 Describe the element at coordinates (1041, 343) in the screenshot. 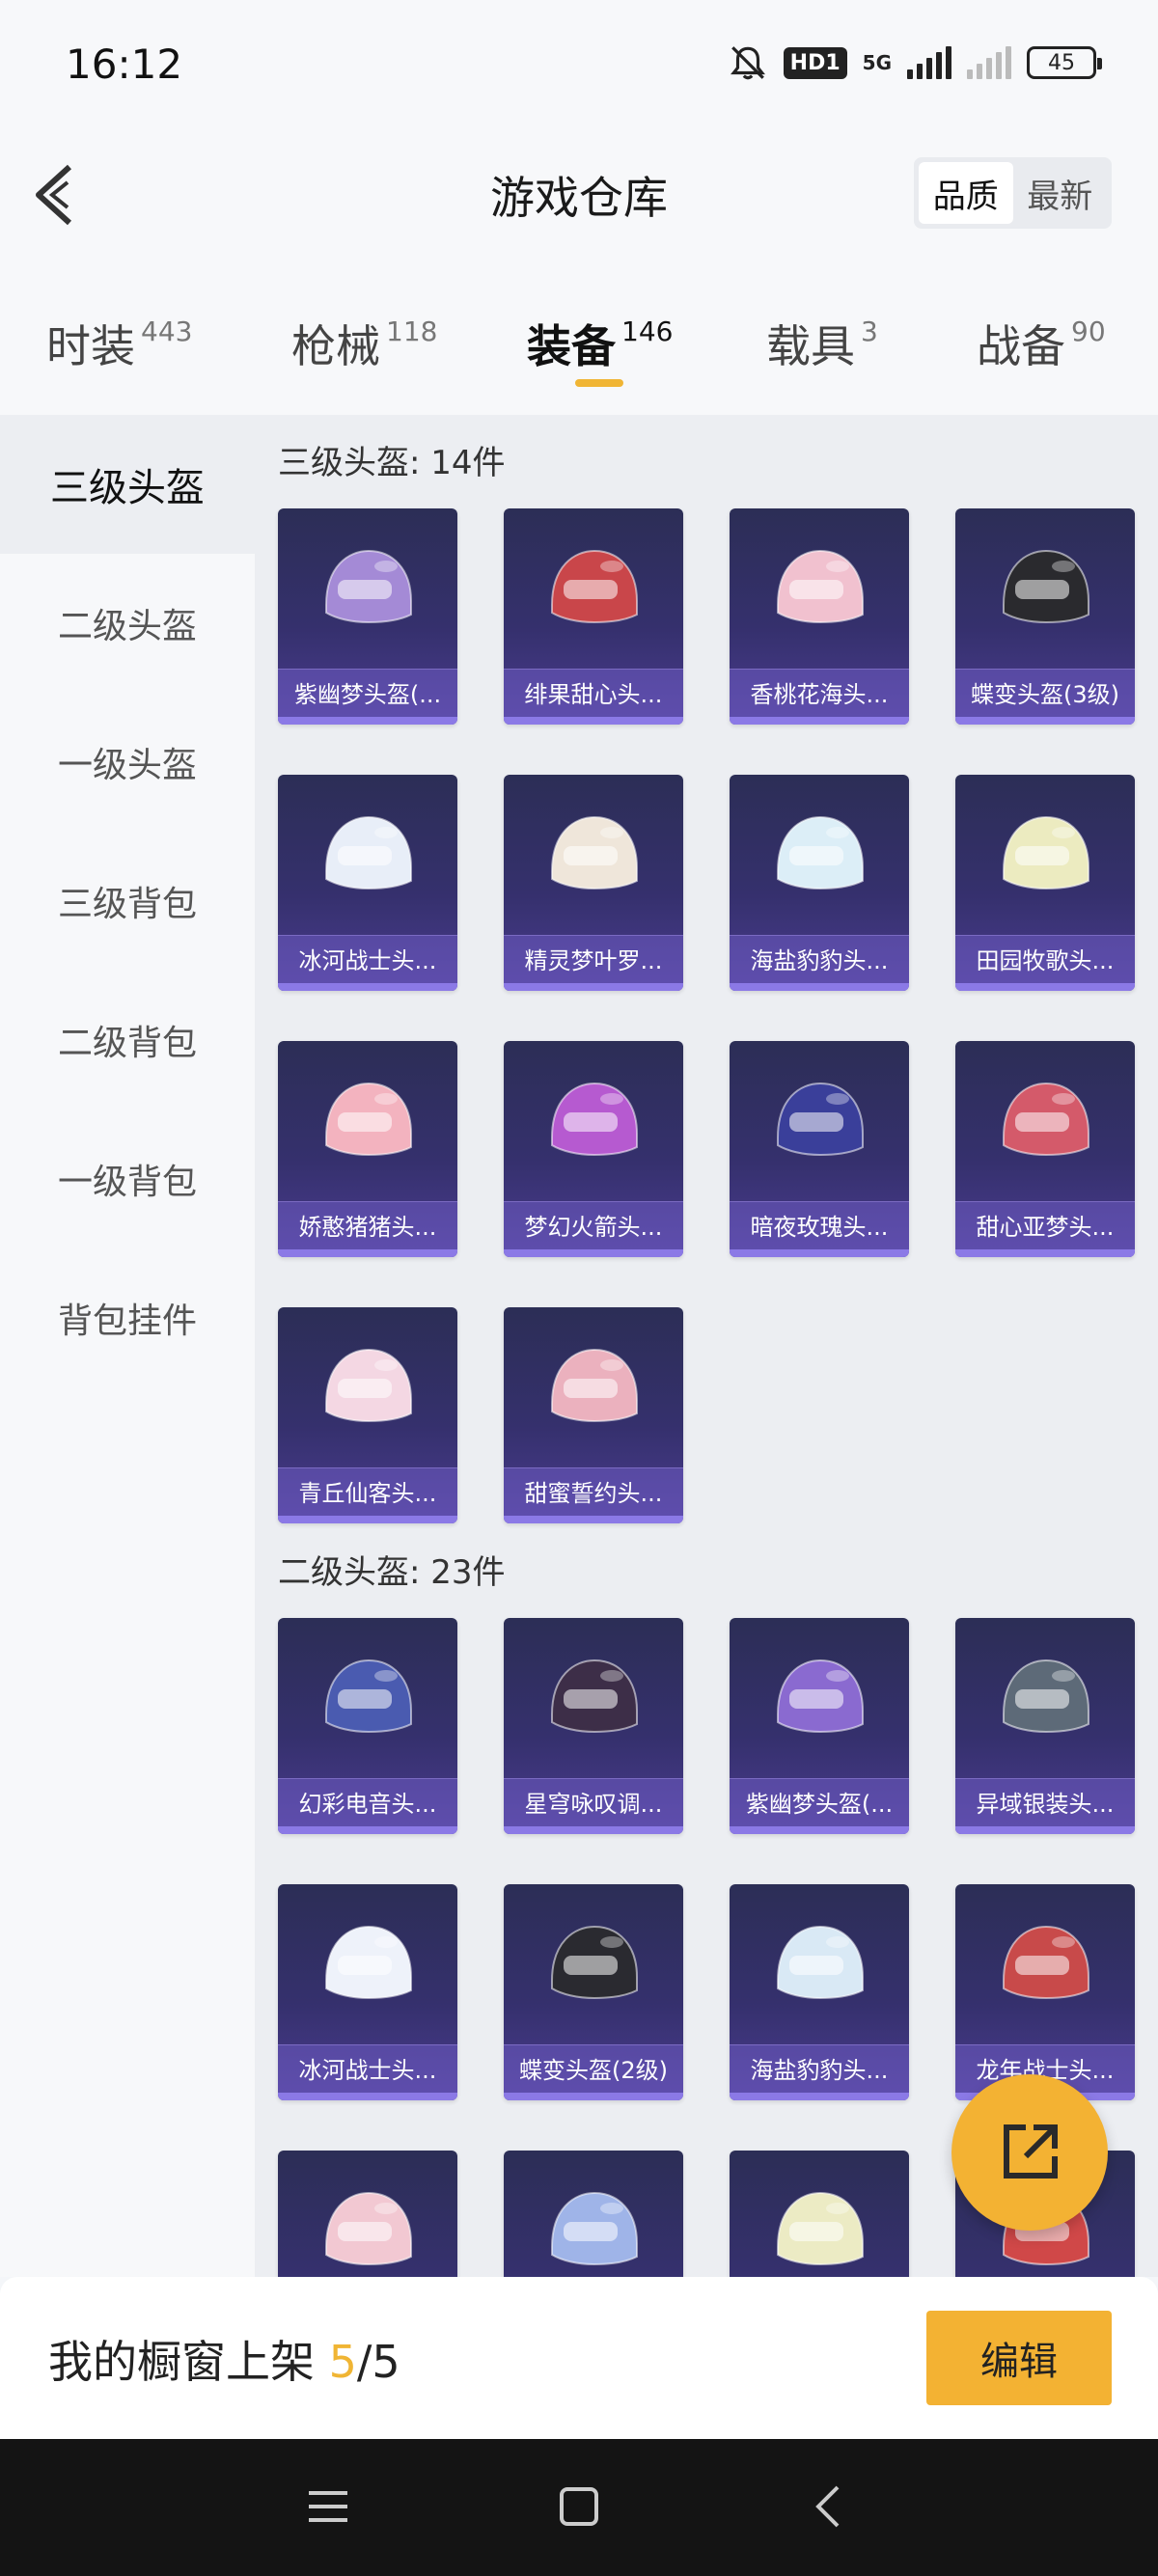

I see `tab-supplies: 战备 90` at that location.